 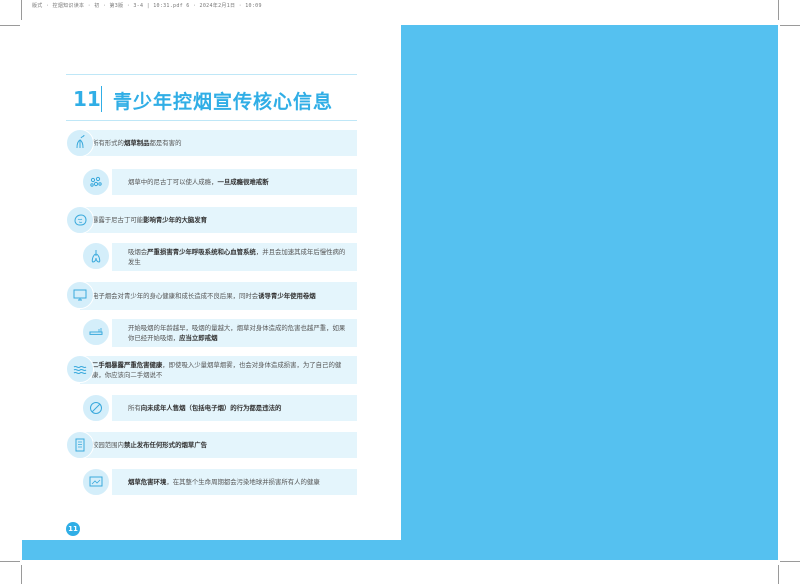 I want to click on info-text-regular: 所有, so click(x=134, y=408).